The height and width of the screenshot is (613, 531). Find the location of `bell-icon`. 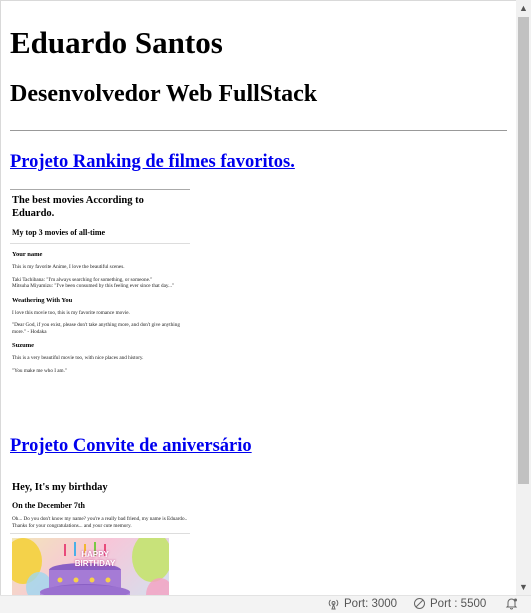

bell-icon is located at coordinates (511, 604).